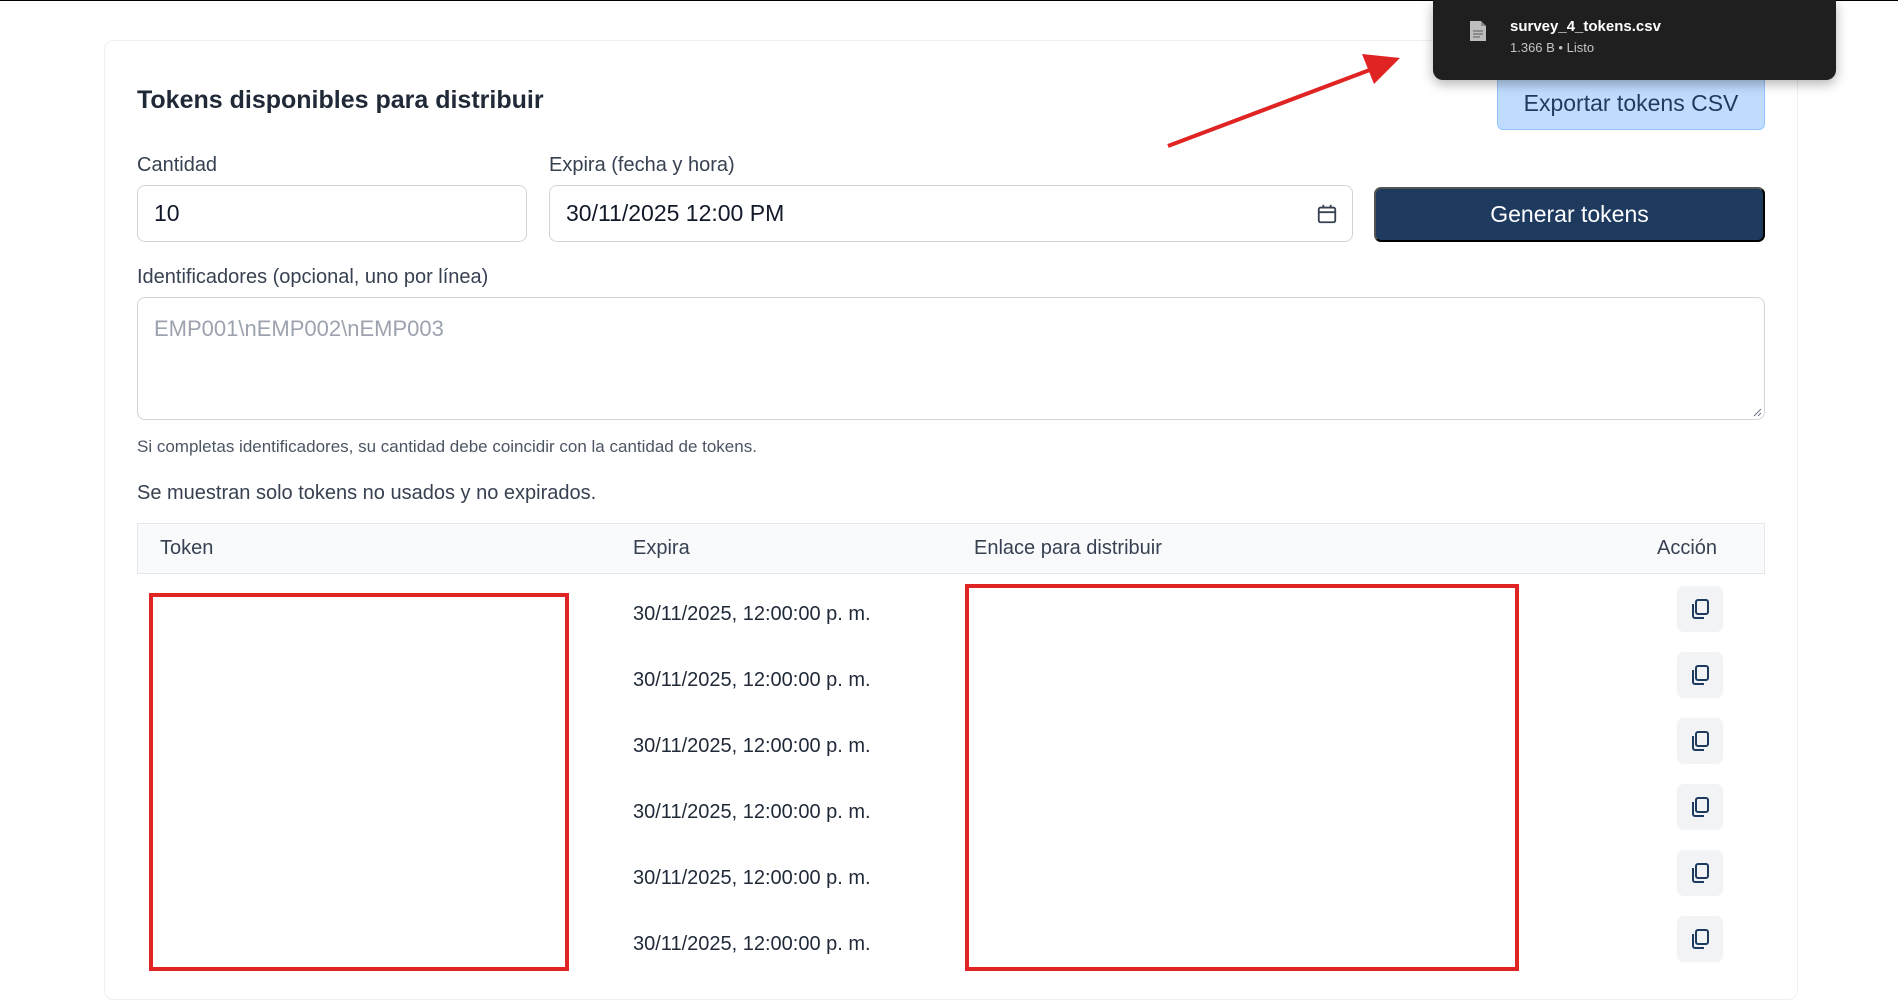 This screenshot has width=1898, height=1000. Describe the element at coordinates (1687, 548) in the screenshot. I see `col-accion: Acción` at that location.